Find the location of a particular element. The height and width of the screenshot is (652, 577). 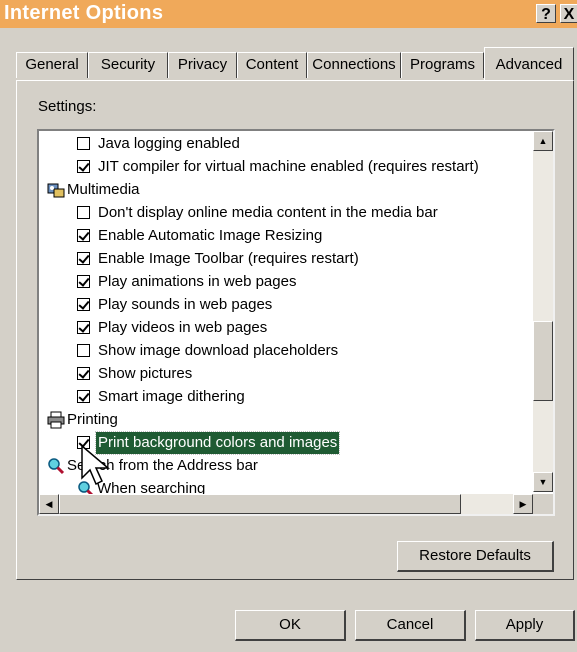

window-title: Internet Options is located at coordinates (84, 13).